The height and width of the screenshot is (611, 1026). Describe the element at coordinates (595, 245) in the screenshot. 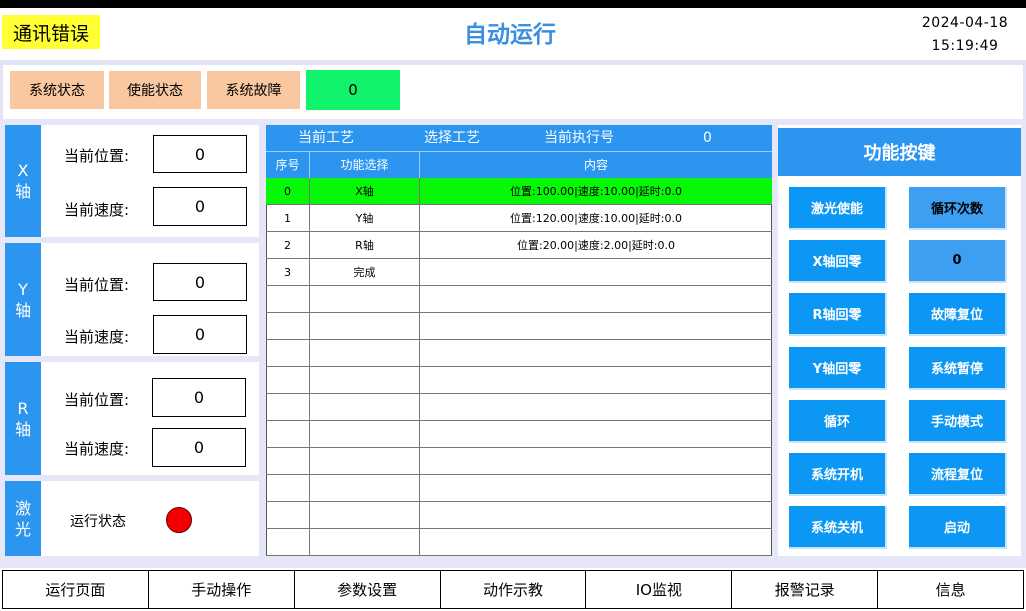

I see `row-content: 位置:20.00|速度:2.00|延时:0.0` at that location.